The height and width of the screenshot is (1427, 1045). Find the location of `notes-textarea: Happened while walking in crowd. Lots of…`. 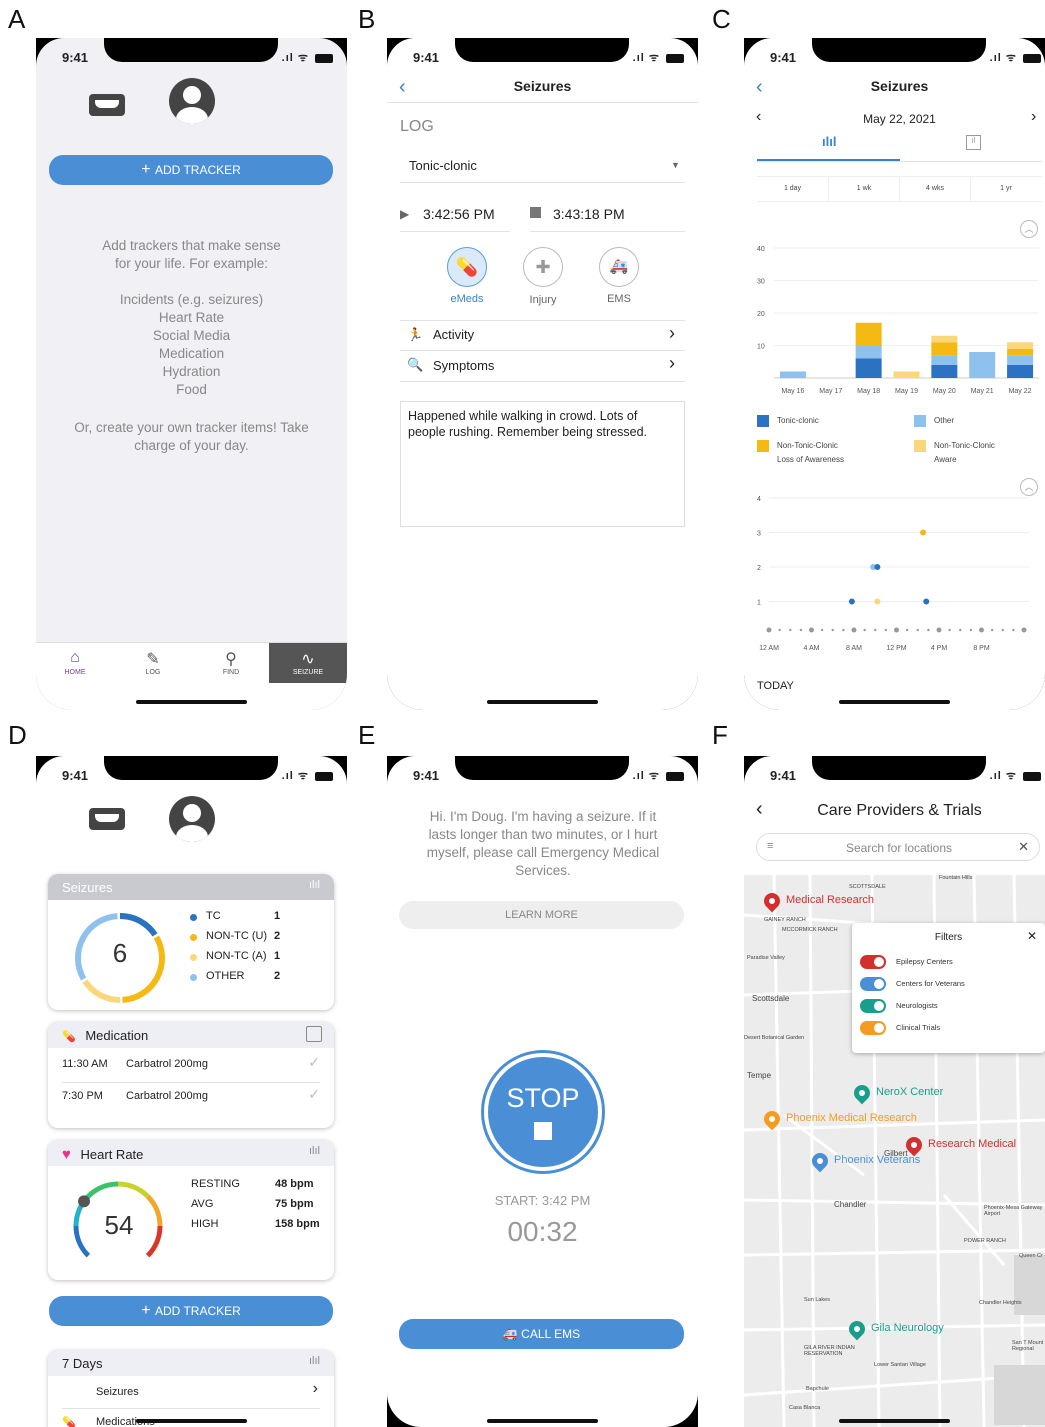

notes-textarea: Happened while walking in crowd. Lots of… is located at coordinates (542, 464).